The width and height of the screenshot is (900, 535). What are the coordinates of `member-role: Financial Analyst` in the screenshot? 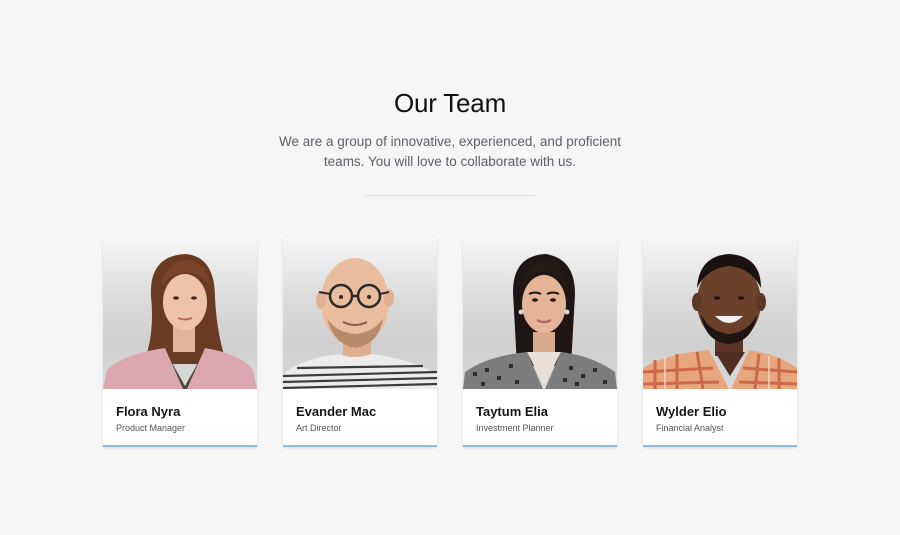 It's located at (690, 428).